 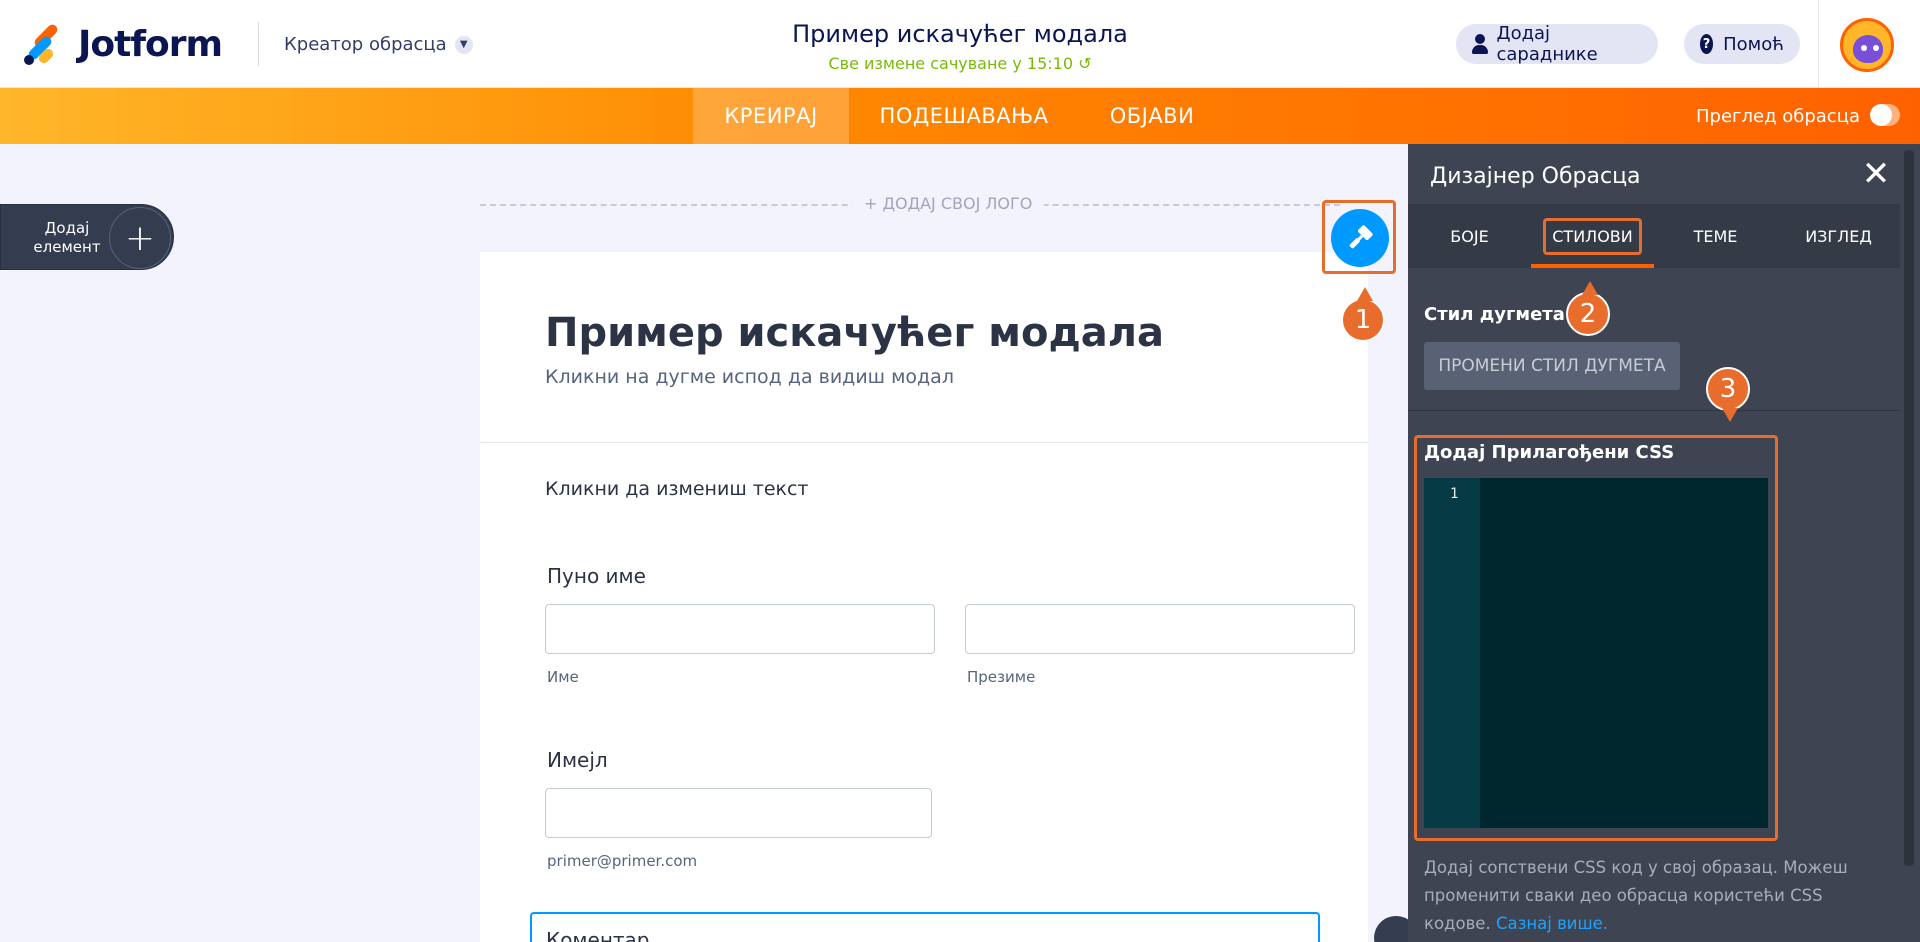 I want to click on form-subheading: Кликни на дугме испод да видиш модал, so click(x=749, y=377).